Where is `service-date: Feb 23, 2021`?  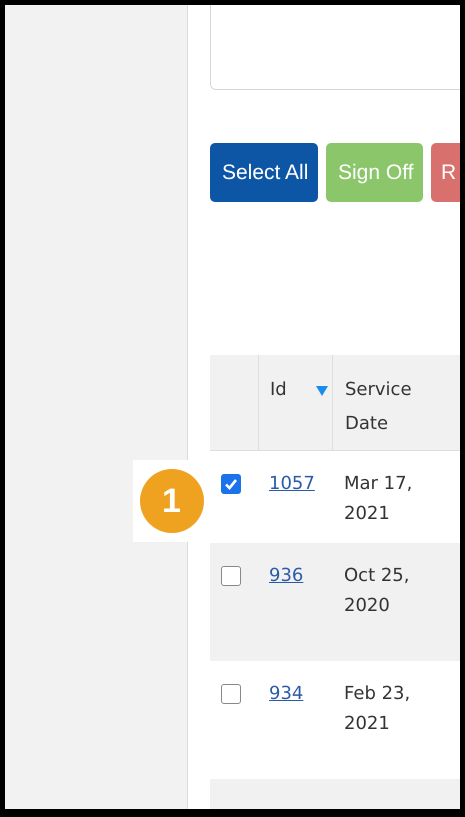
service-date: Feb 23, 2021 is located at coordinates (378, 709).